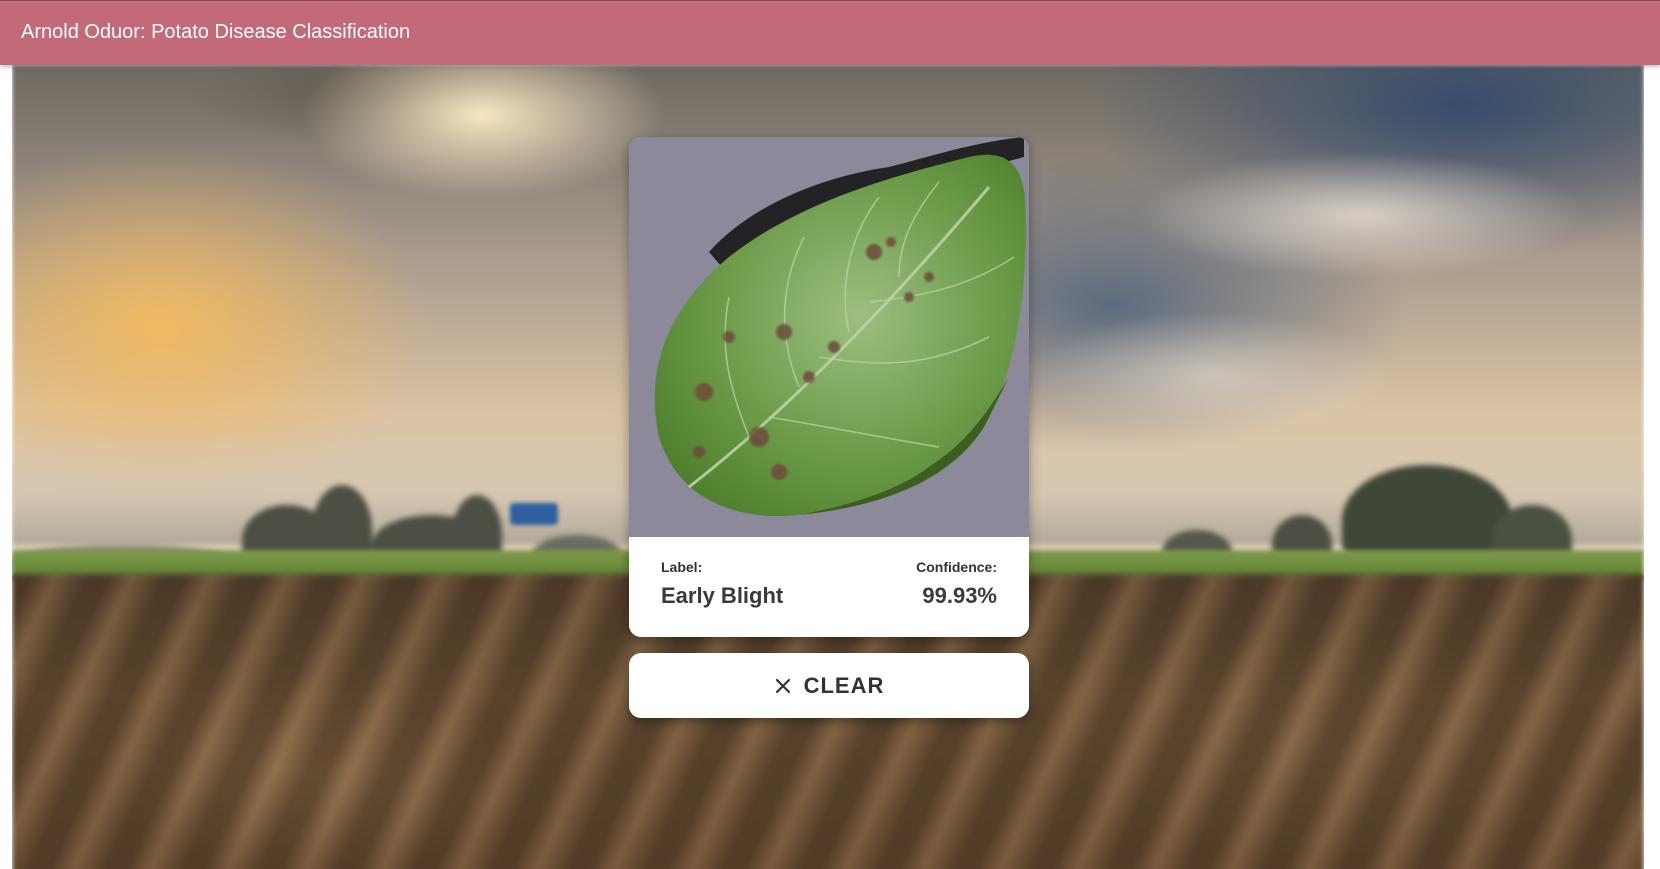  What do you see at coordinates (956, 567) in the screenshot?
I see `confidence-caption: Confidence:` at bounding box center [956, 567].